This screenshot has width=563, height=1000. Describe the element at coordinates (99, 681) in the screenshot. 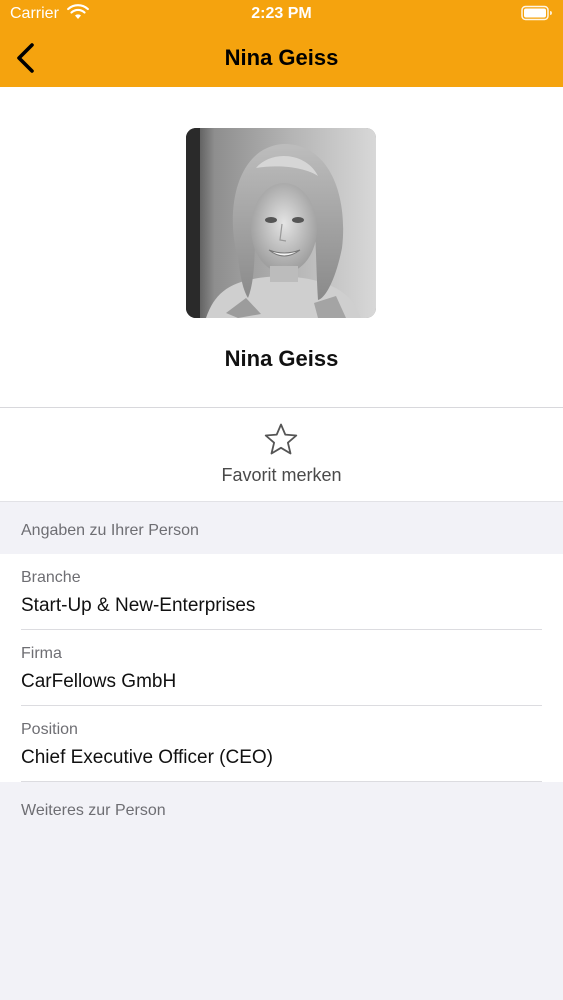

I see `detail-value: CarFellows GmbH` at that location.